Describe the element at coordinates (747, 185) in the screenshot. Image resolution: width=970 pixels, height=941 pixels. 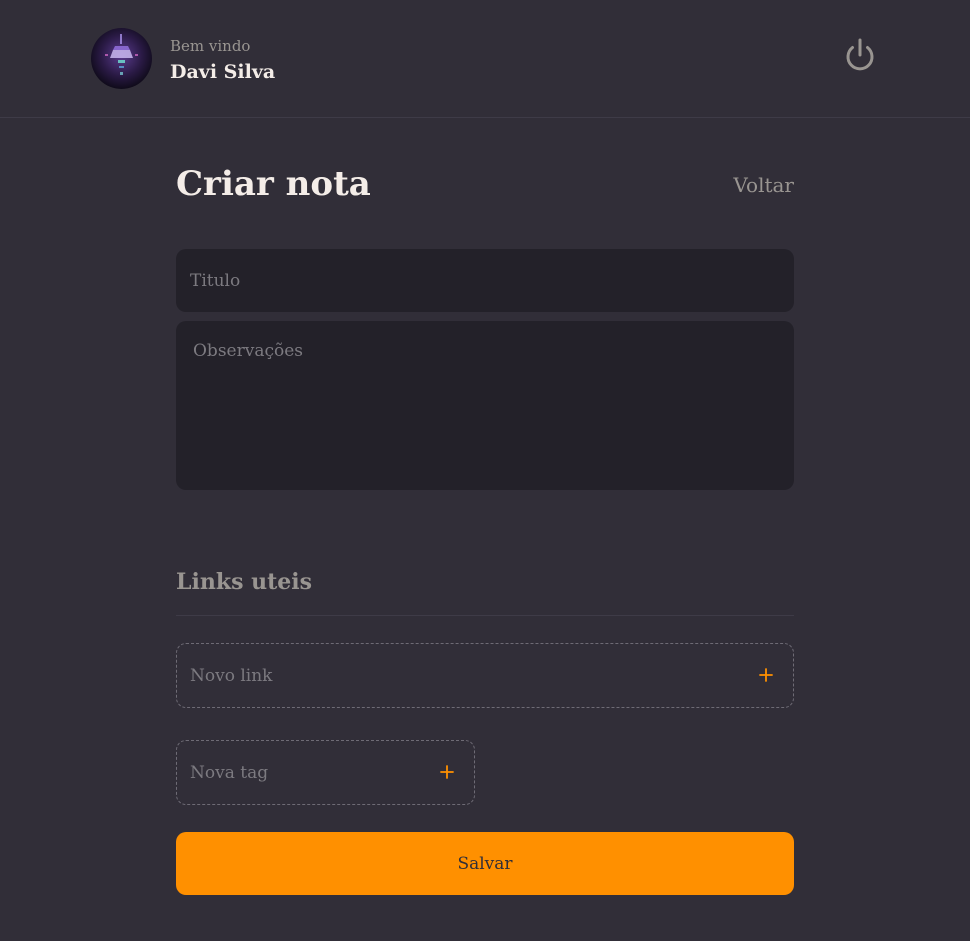
I see `back-link: Voltar` at that location.